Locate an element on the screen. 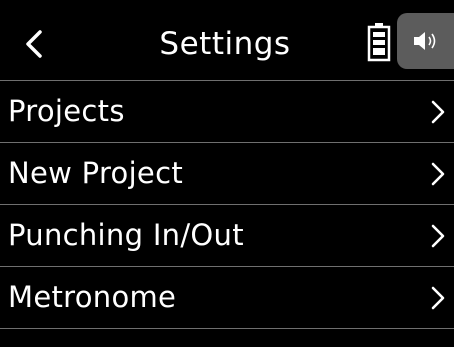 This screenshot has height=347, width=454. speaker-icon is located at coordinates (424, 41).